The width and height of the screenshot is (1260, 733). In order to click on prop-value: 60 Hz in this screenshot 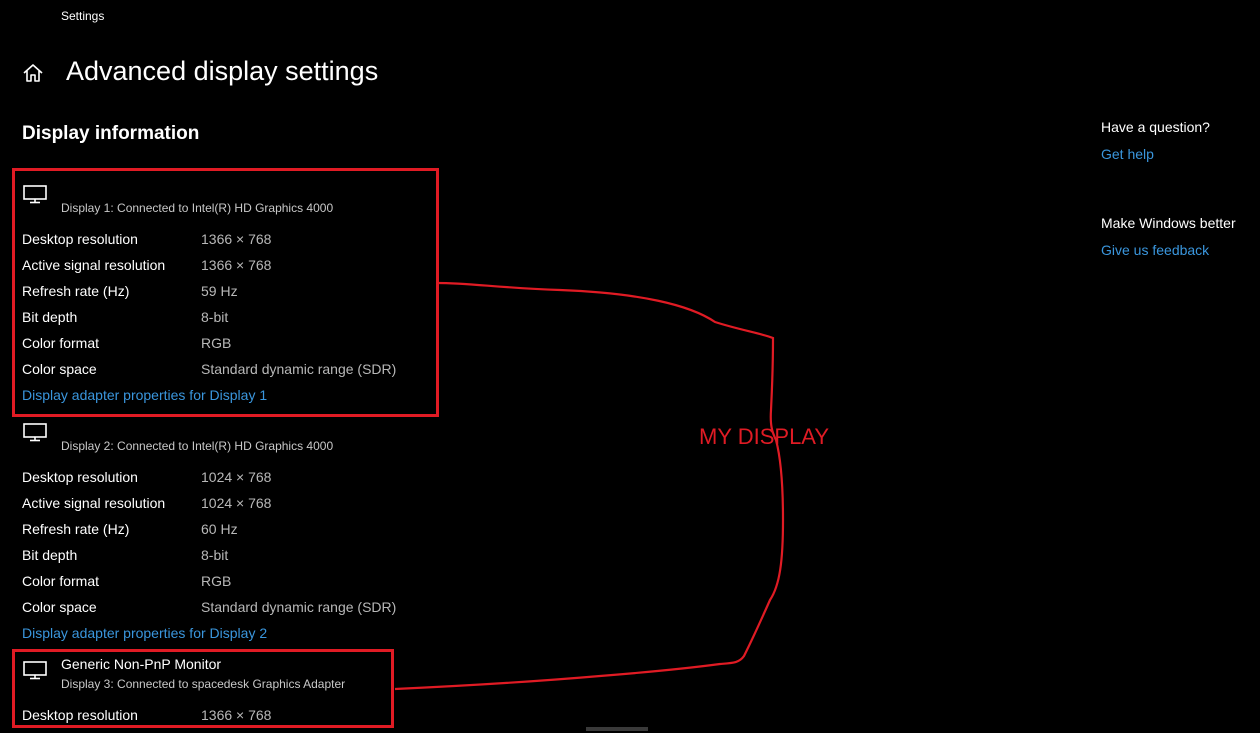, I will do `click(219, 529)`.